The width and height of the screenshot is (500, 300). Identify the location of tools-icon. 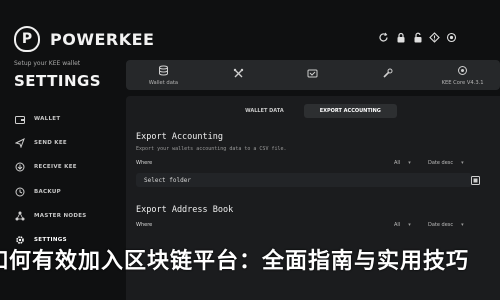
(388, 74).